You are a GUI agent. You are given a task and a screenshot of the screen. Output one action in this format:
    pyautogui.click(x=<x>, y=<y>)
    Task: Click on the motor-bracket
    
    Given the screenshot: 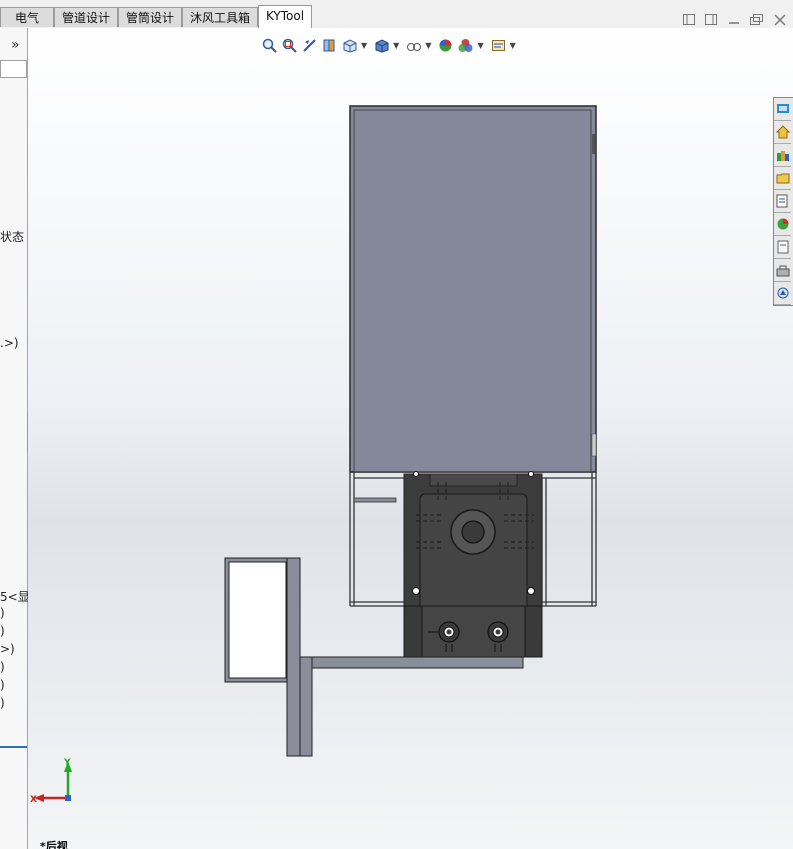 What is the action you would take?
    pyautogui.click(x=473, y=564)
    